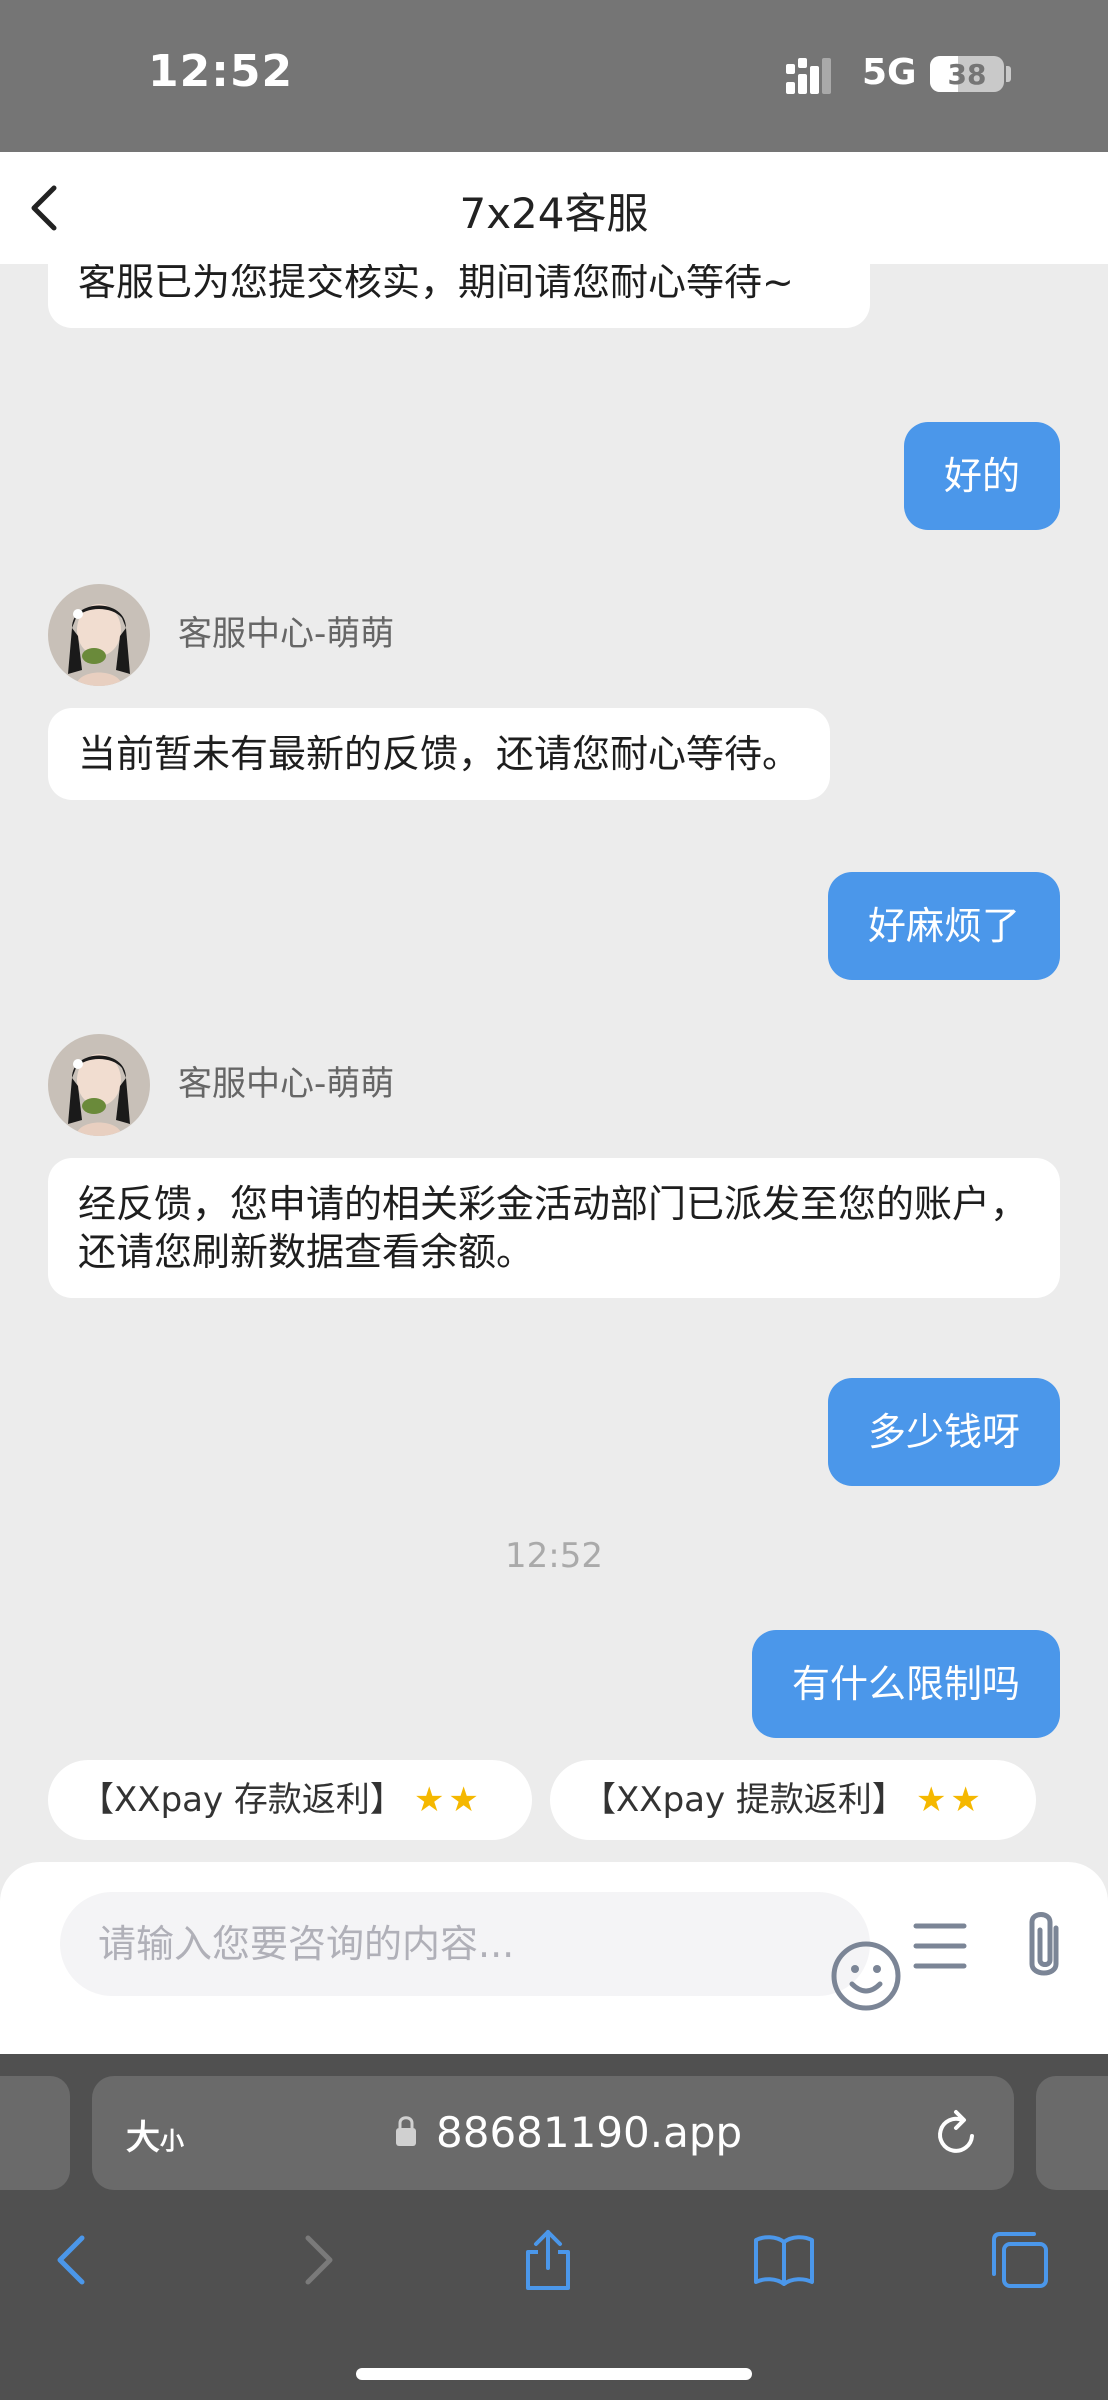 The height and width of the screenshot is (2400, 1108). What do you see at coordinates (554, 2374) in the screenshot?
I see `home-indicator` at bounding box center [554, 2374].